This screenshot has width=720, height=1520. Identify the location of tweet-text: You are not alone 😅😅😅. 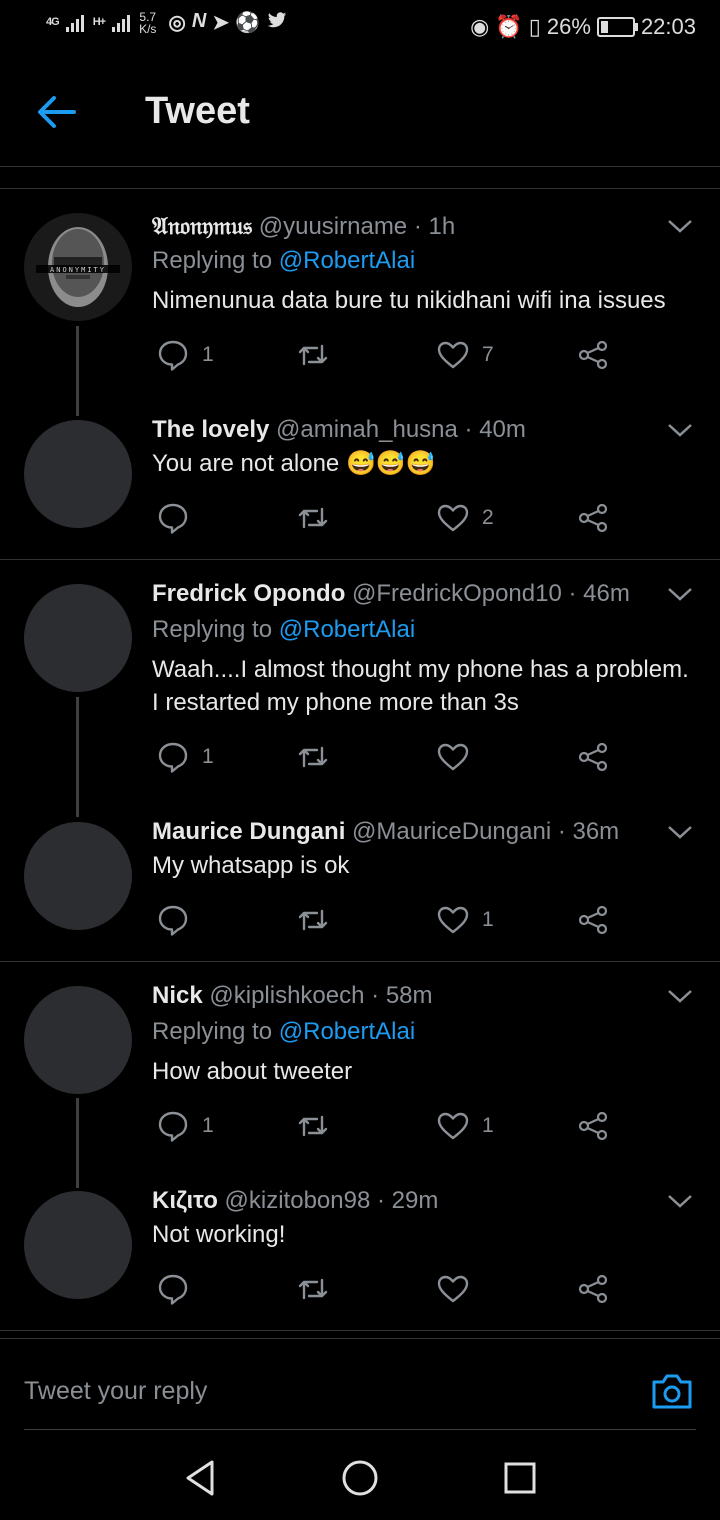
(294, 463).